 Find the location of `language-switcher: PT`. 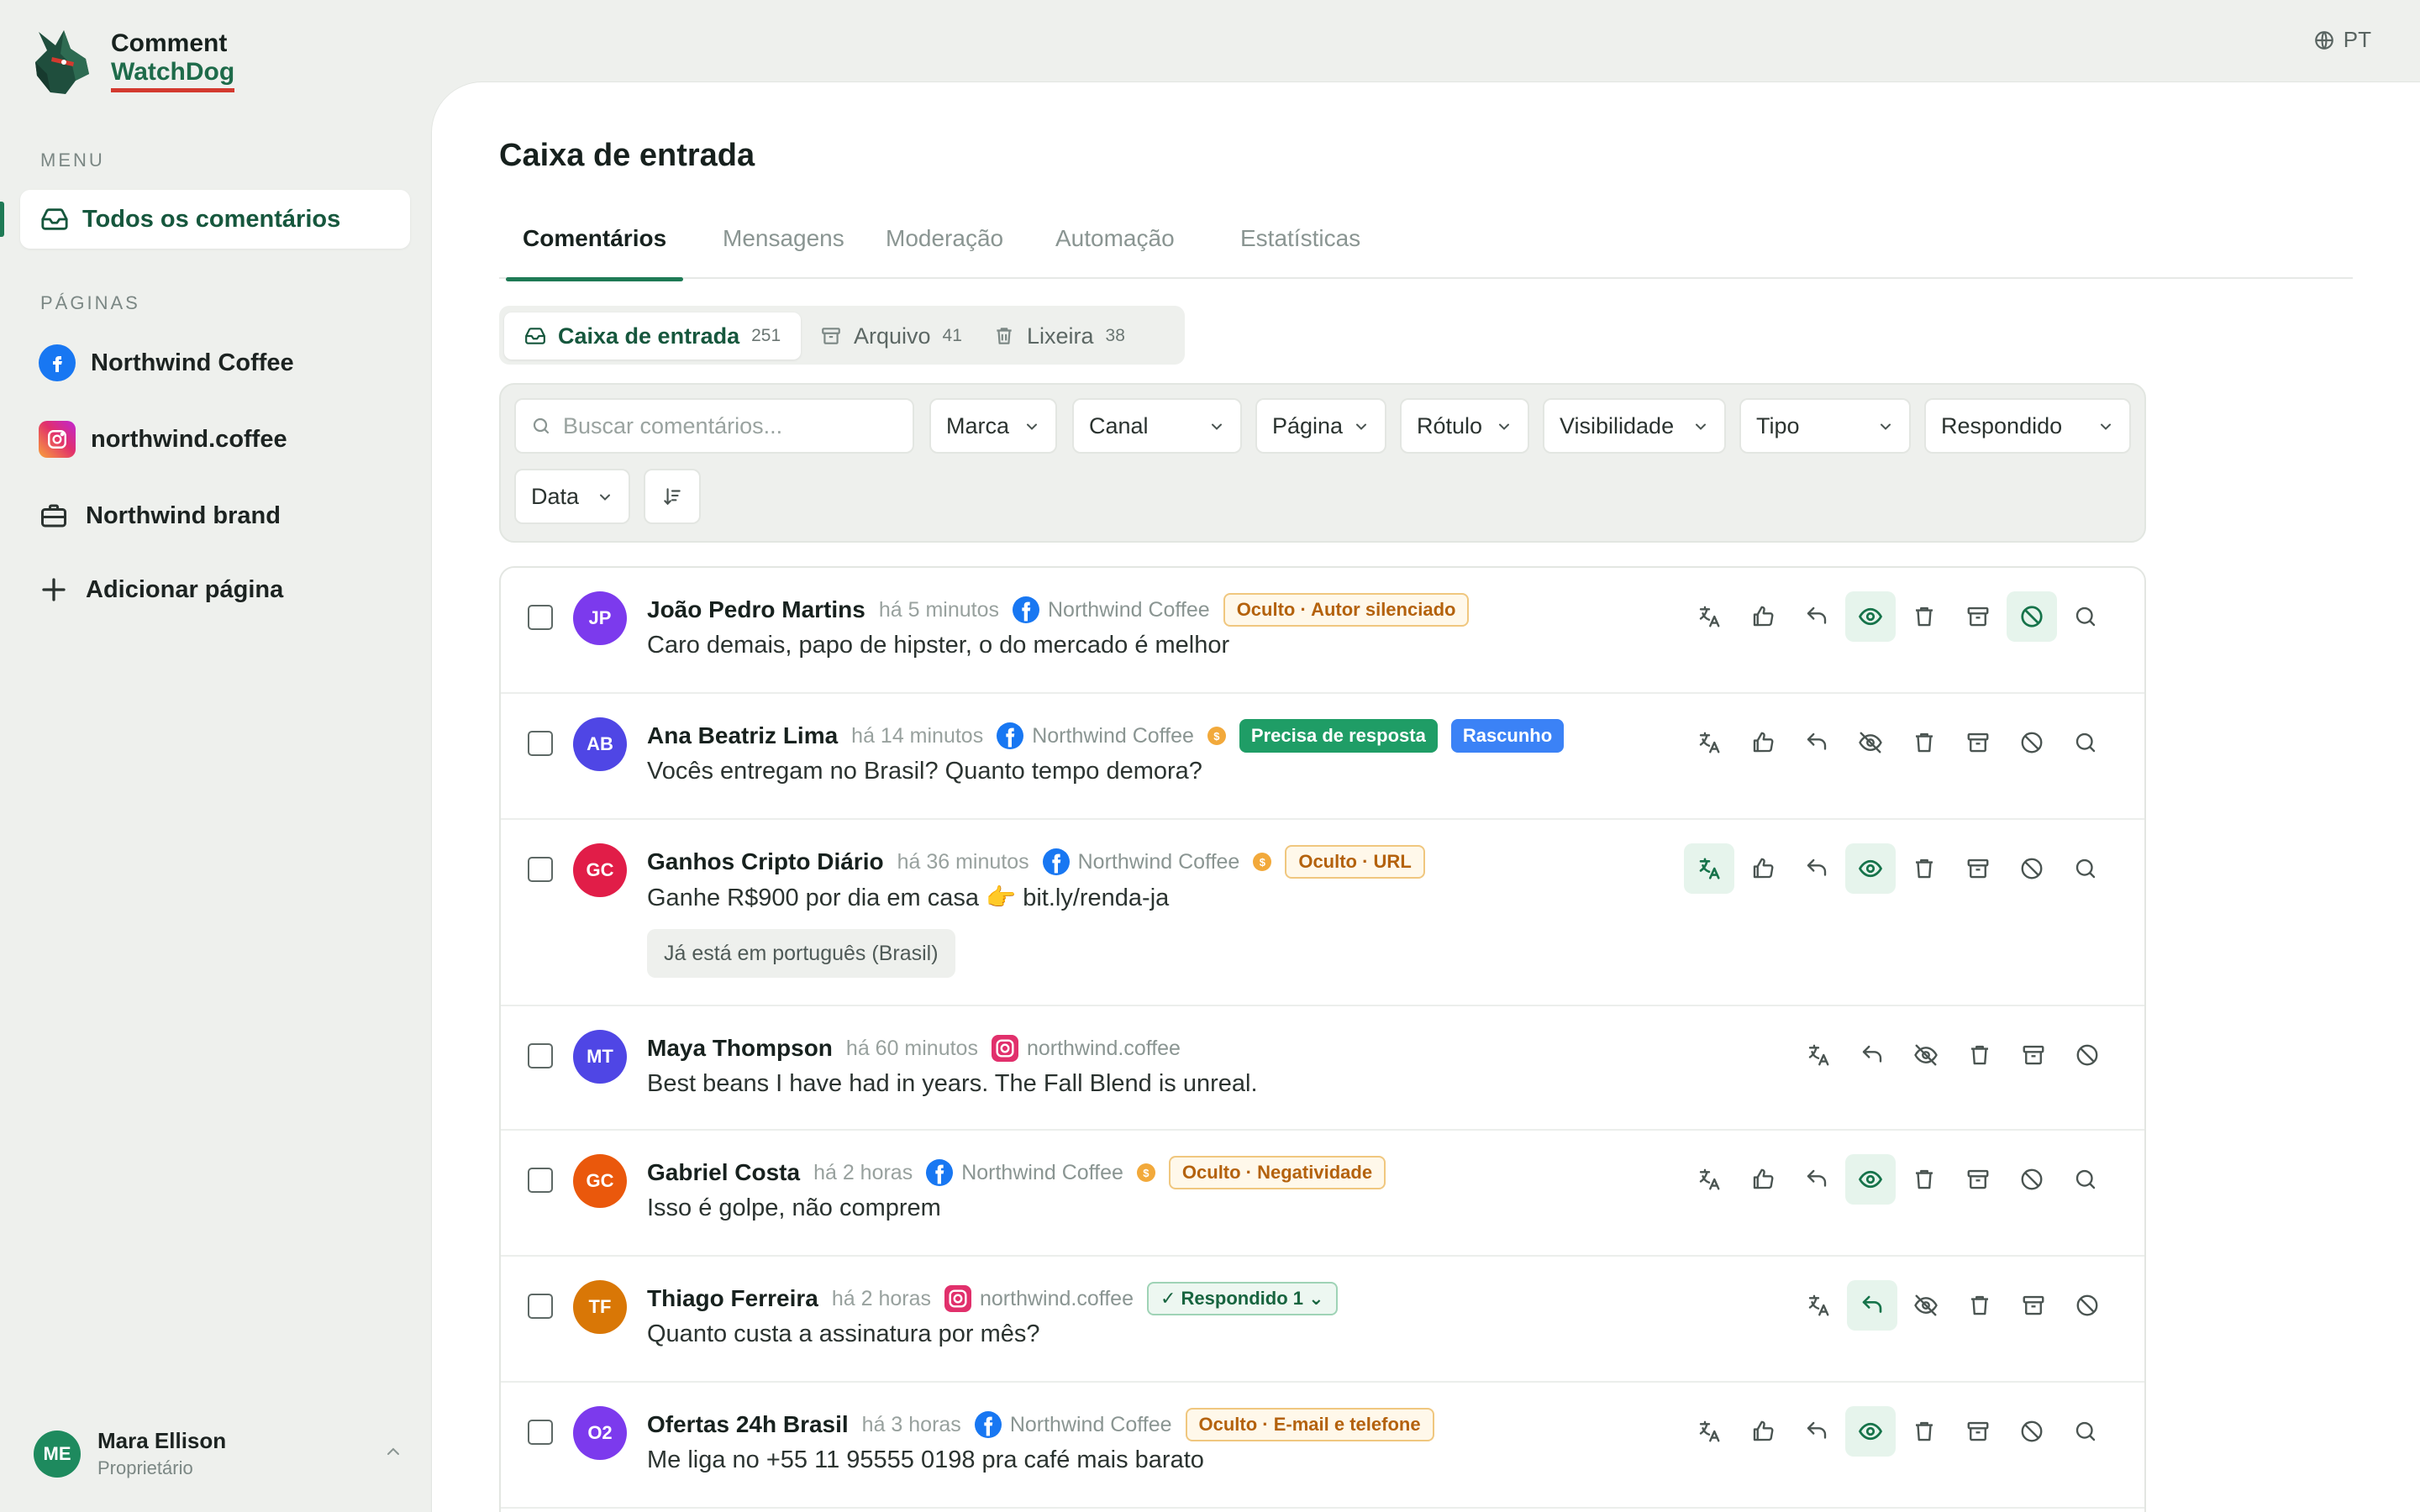

language-switcher: PT is located at coordinates (2342, 40).